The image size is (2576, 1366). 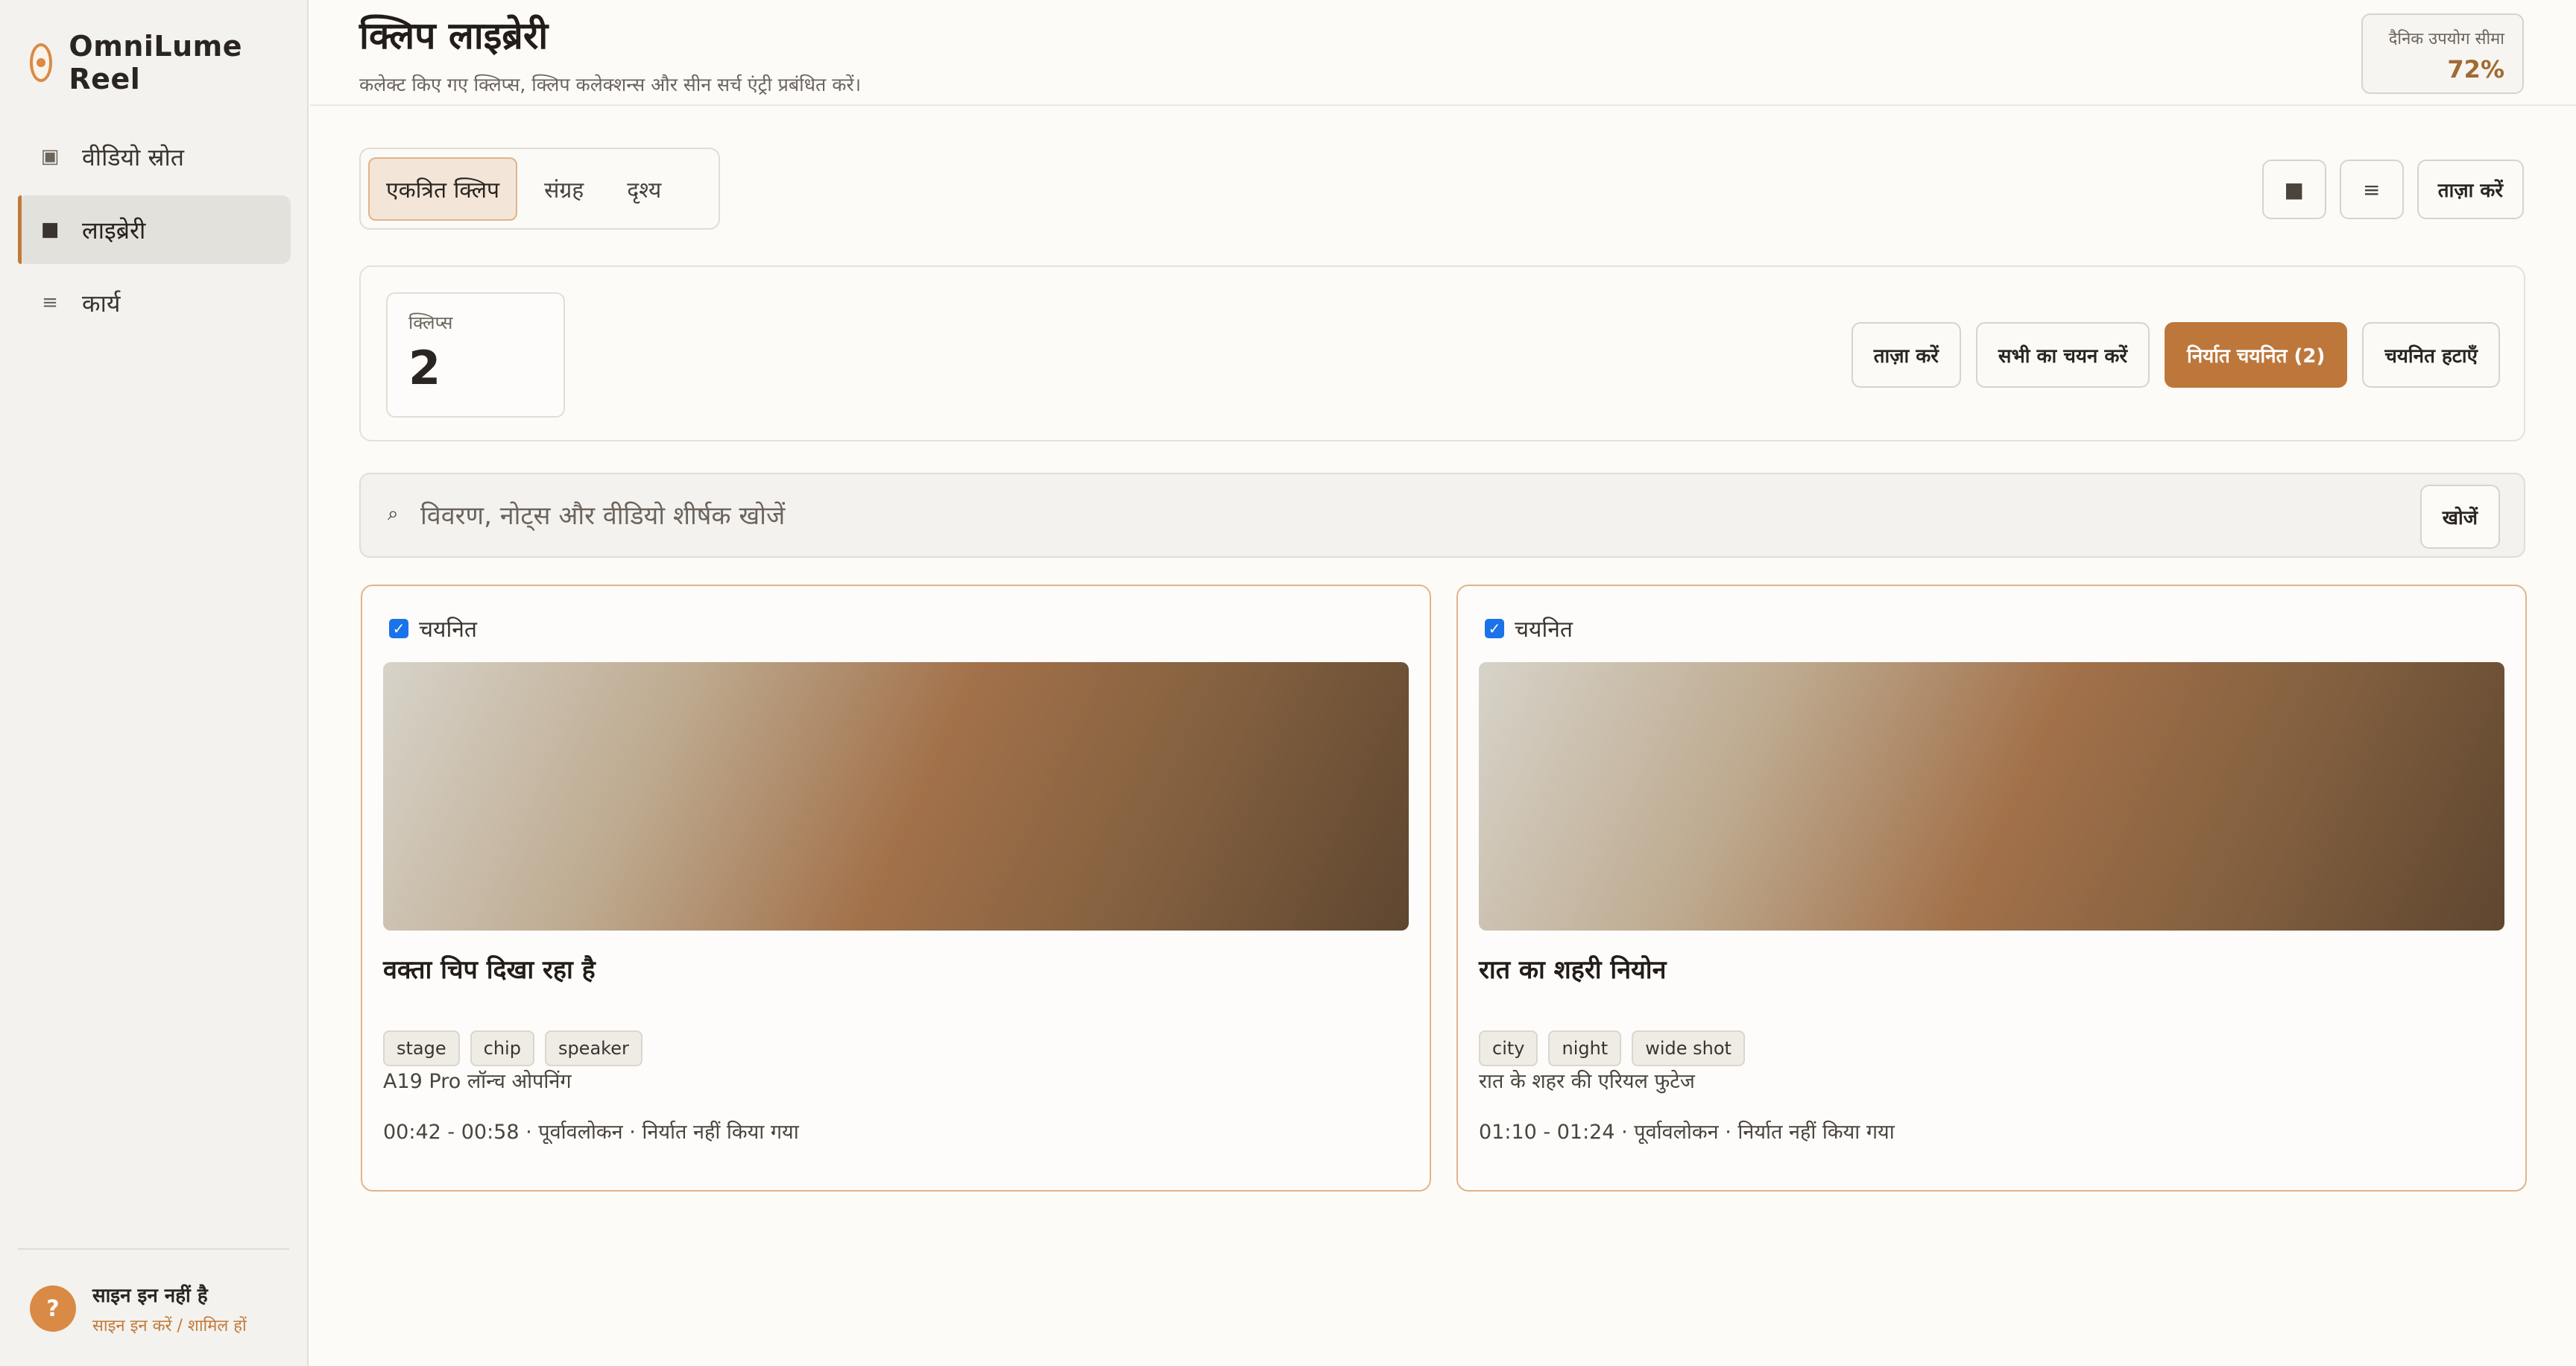 What do you see at coordinates (644, 189) in the screenshot?
I see `tab-scenes: दृश्य` at bounding box center [644, 189].